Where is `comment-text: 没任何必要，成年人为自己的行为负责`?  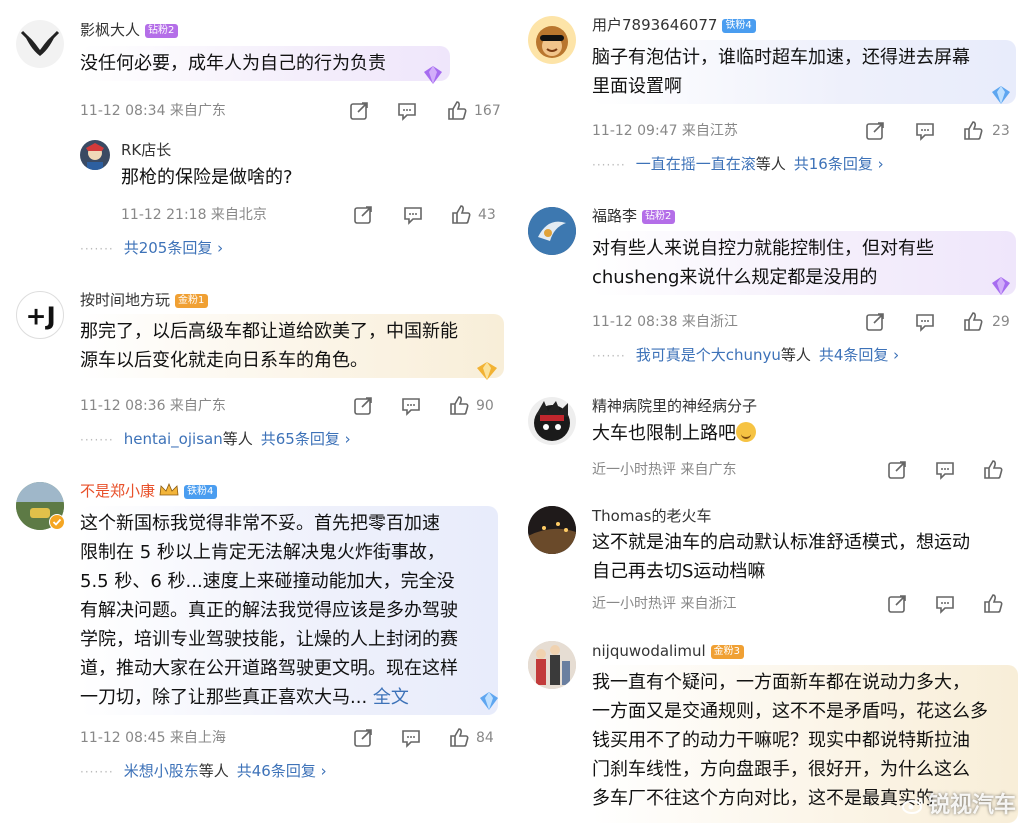
comment-text: 没任何必要，成年人为自己的行为负责 is located at coordinates (265, 63).